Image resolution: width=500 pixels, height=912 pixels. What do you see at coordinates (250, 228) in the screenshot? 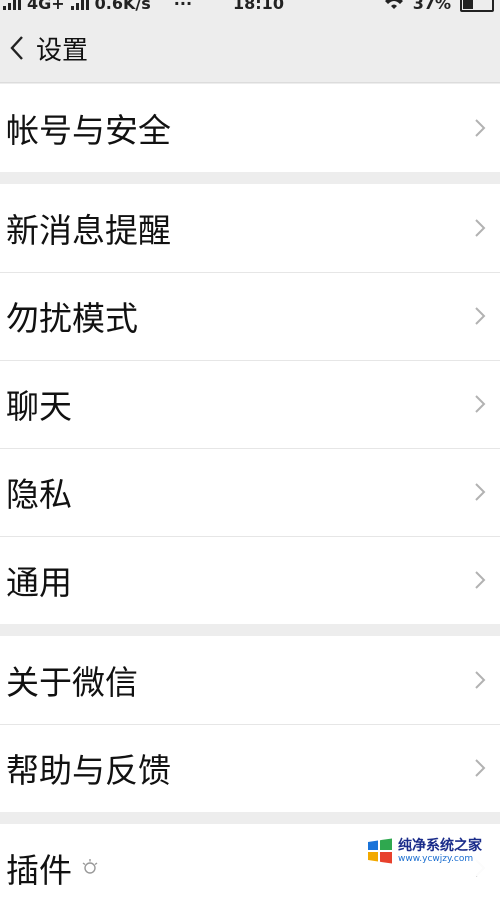
I see `settings-item-notifications: 新消息提醒` at bounding box center [250, 228].